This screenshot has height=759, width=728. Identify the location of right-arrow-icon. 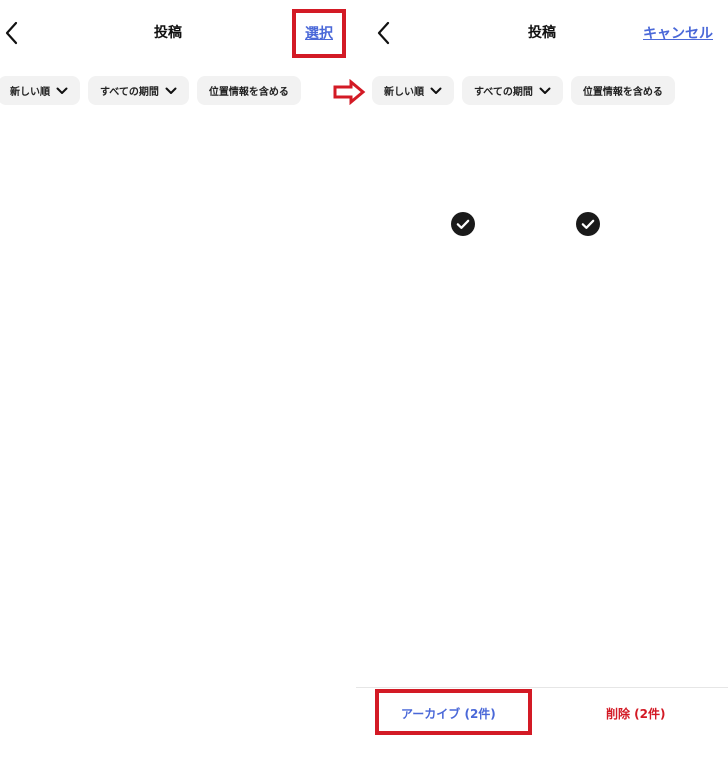
(349, 92).